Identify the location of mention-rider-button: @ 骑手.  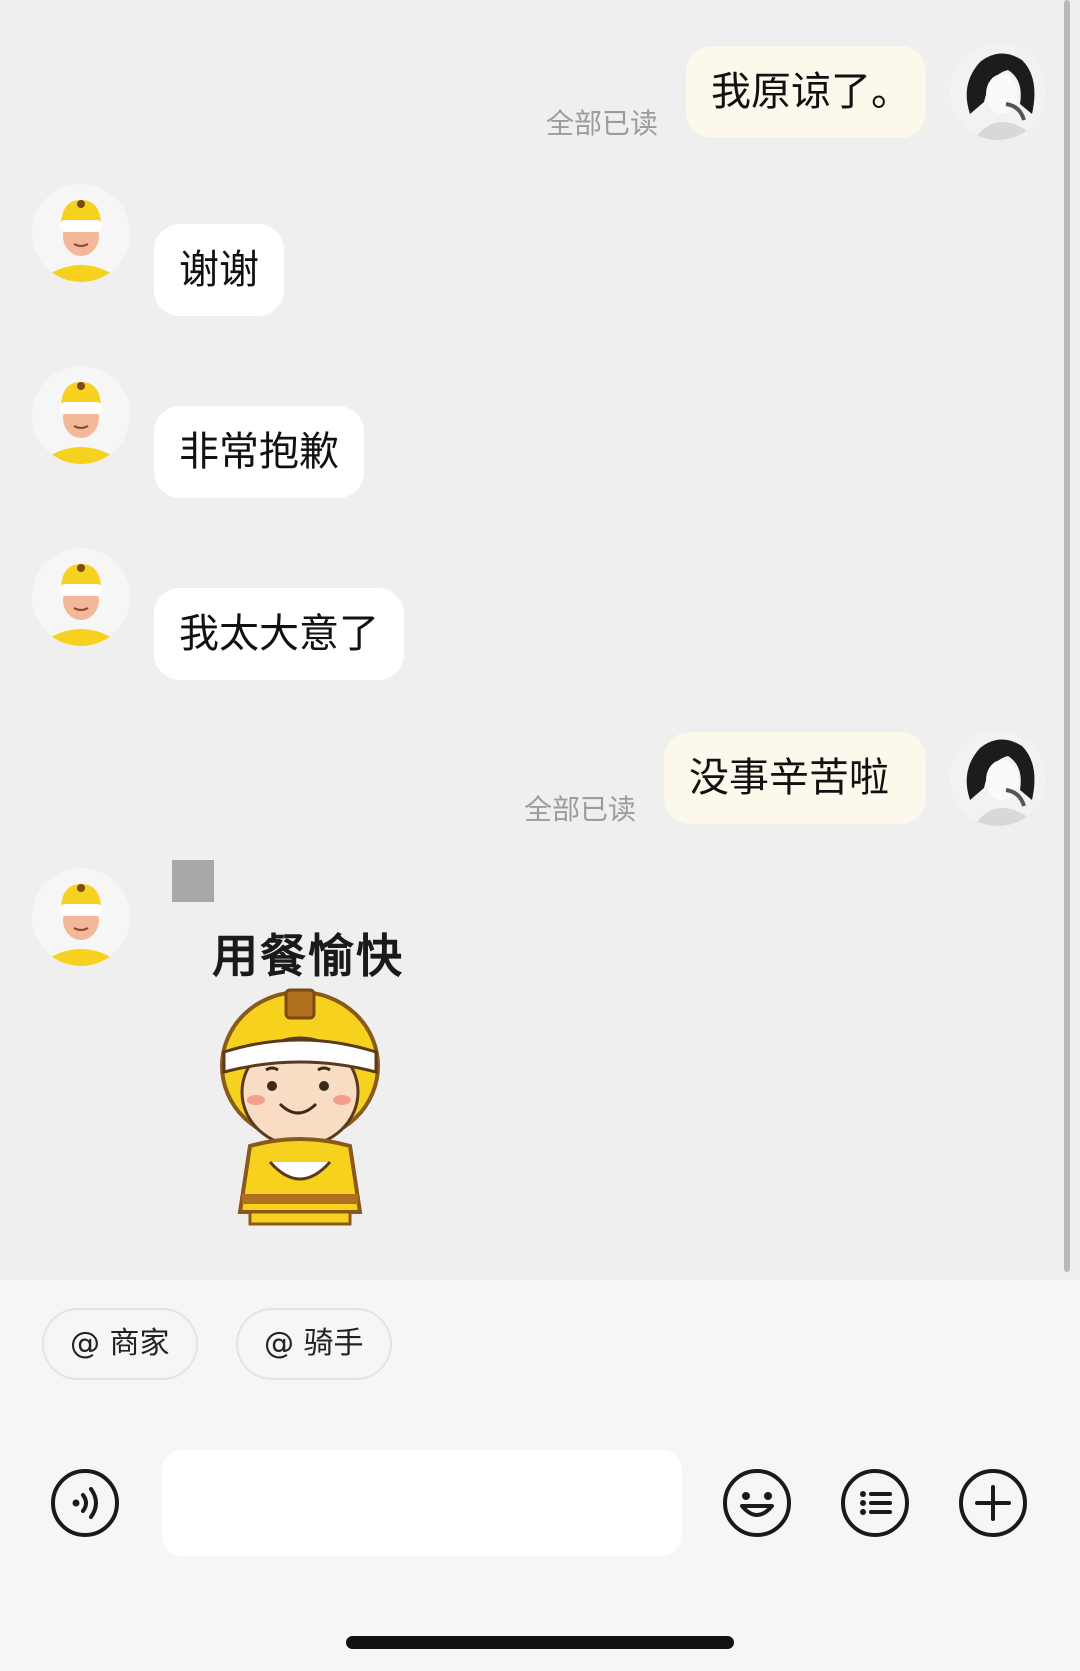
(314, 1344).